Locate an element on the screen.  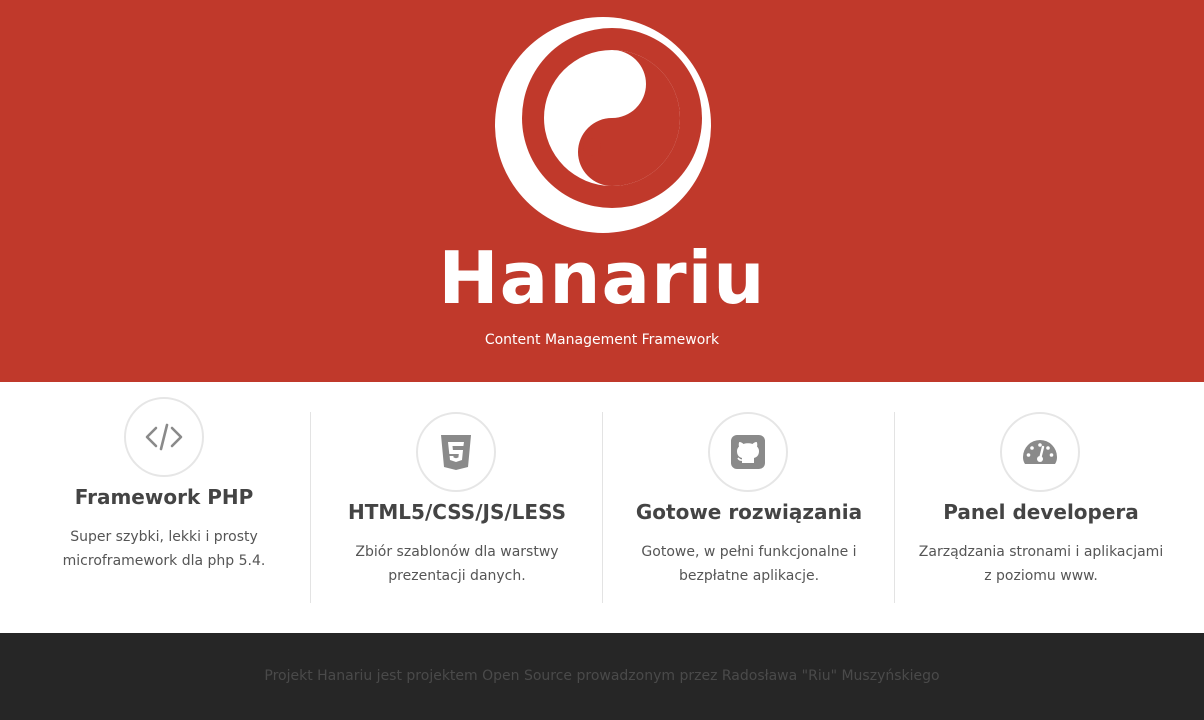
github-icon is located at coordinates (748, 452).